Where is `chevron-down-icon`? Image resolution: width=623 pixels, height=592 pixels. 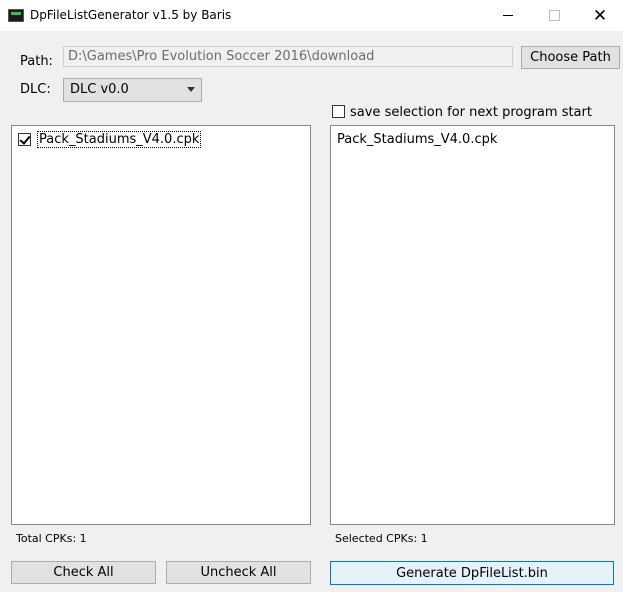
chevron-down-icon is located at coordinates (191, 89).